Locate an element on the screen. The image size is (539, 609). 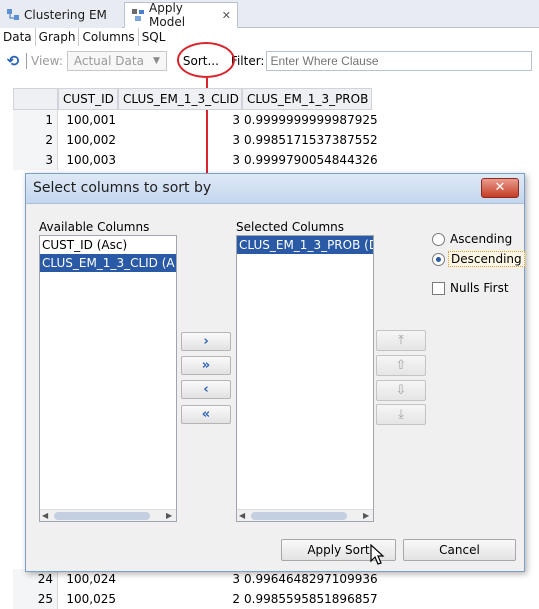
descending-label: Descending is located at coordinates (486, 259).